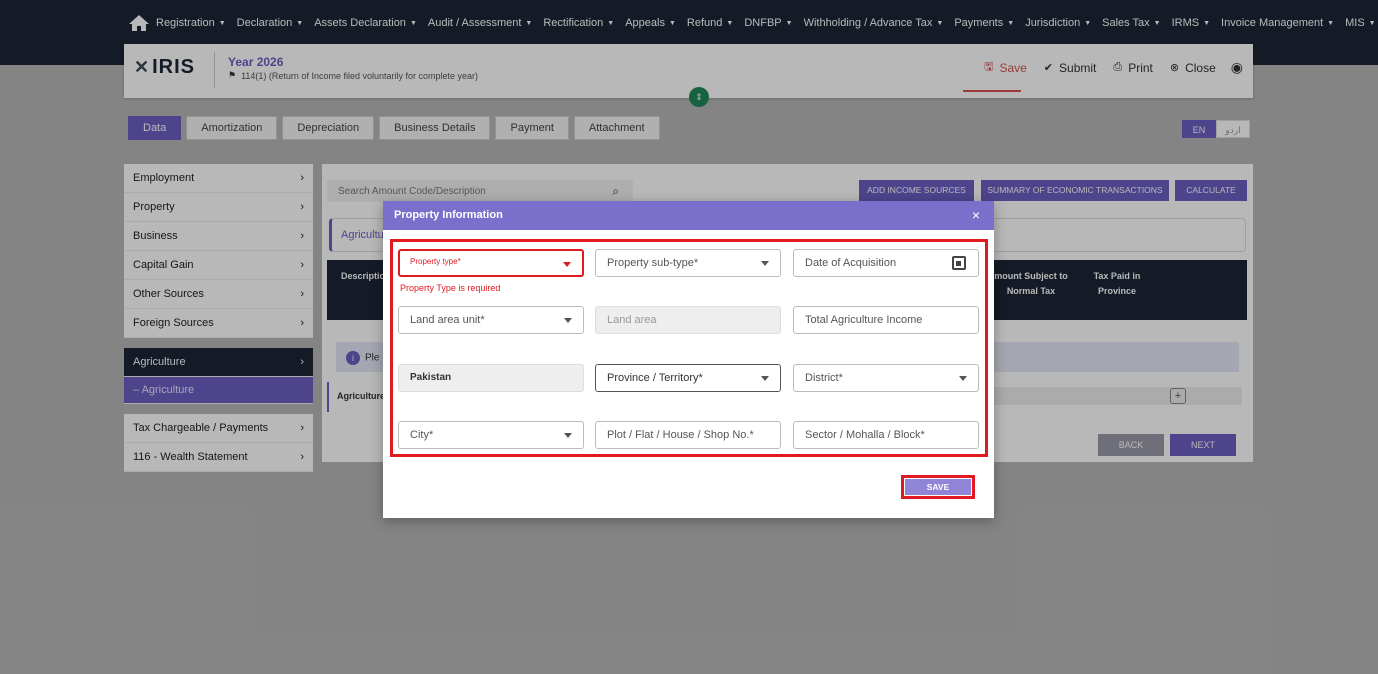  I want to click on total-agriculture-income-input: Total Agriculture Income, so click(886, 320).